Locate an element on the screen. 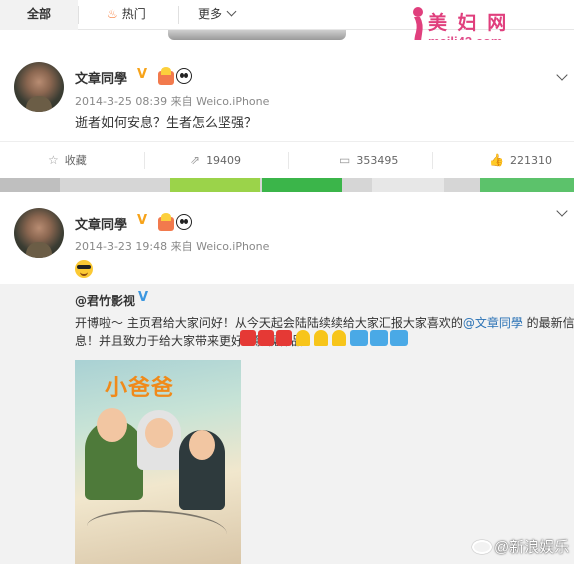 The width and height of the screenshot is (574, 564). post-time: 2014-3-23 19:48 is located at coordinates (121, 246).